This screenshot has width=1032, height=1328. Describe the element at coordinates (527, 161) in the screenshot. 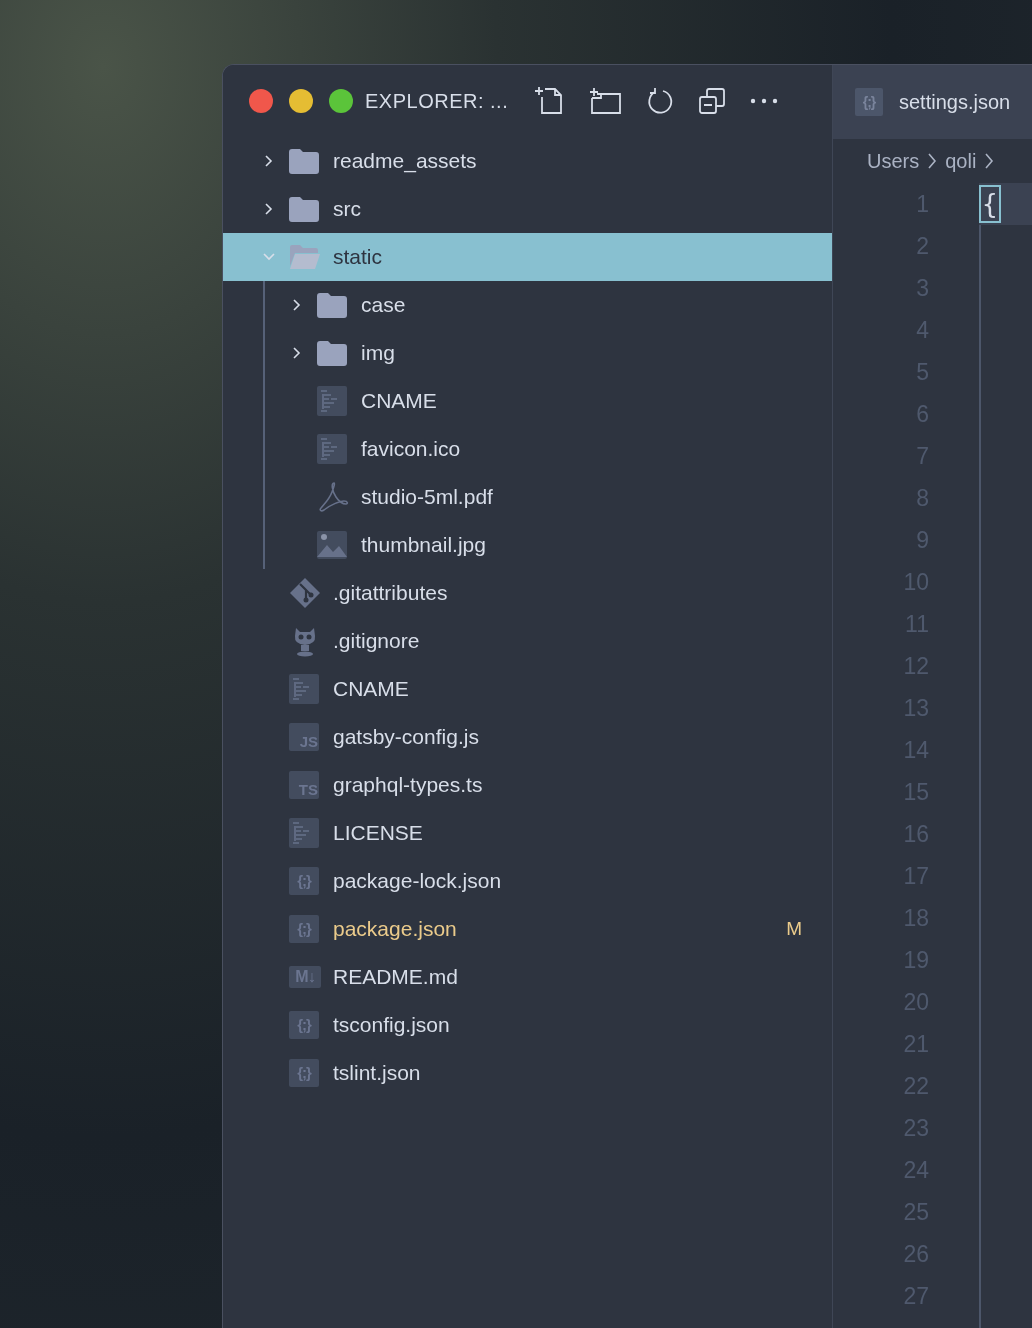

I see `tree-row: readme_assets` at that location.